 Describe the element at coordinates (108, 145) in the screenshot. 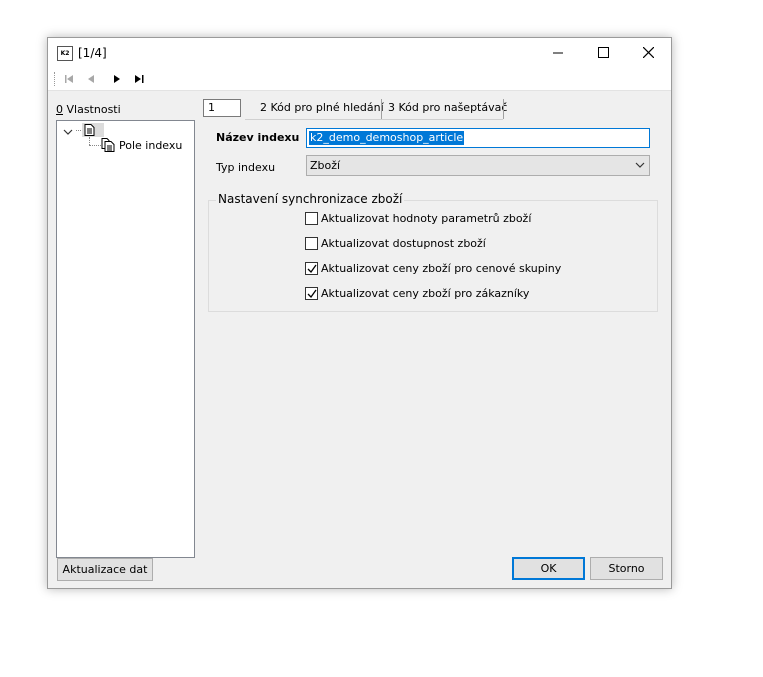

I see `documents-icon` at that location.